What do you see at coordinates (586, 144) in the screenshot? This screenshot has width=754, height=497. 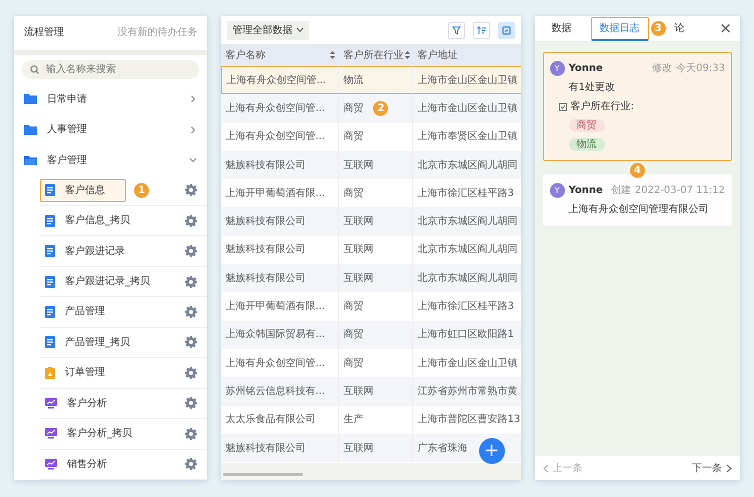 I see `new-value-tag: 物流` at bounding box center [586, 144].